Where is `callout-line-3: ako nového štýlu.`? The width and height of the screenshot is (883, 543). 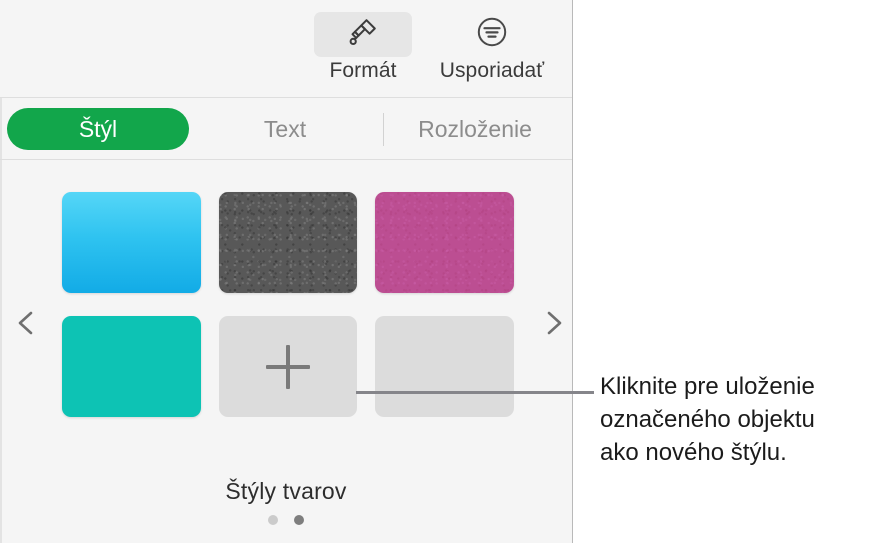
callout-line-3: ako nového štýlu. is located at coordinates (693, 452).